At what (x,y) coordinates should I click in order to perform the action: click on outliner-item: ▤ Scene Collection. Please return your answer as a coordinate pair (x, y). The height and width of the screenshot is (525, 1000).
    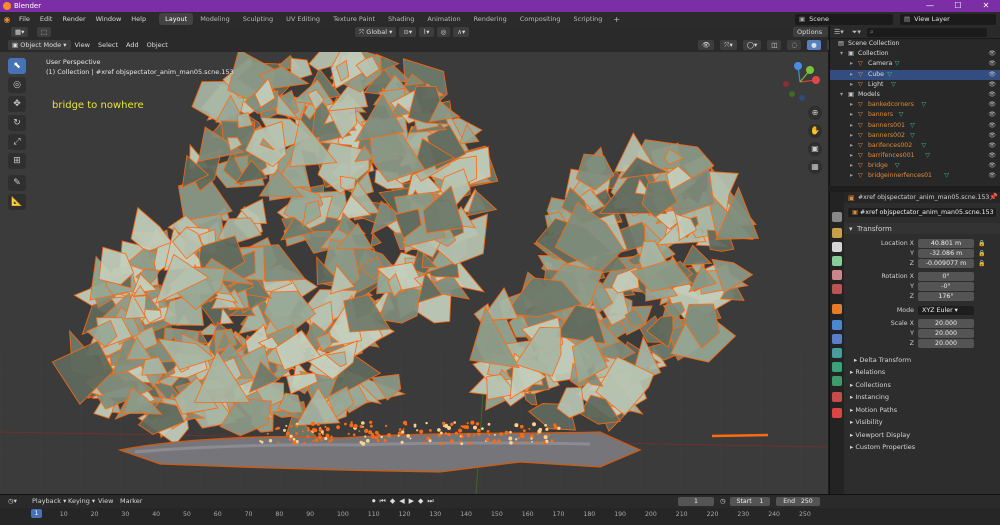
    Looking at the image, I should click on (915, 44).